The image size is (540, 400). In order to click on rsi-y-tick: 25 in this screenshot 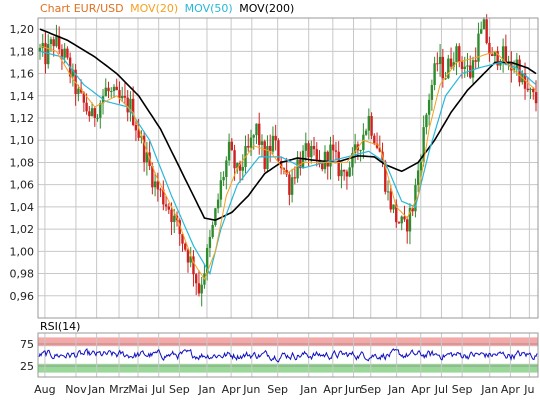, I will do `click(27, 366)`.